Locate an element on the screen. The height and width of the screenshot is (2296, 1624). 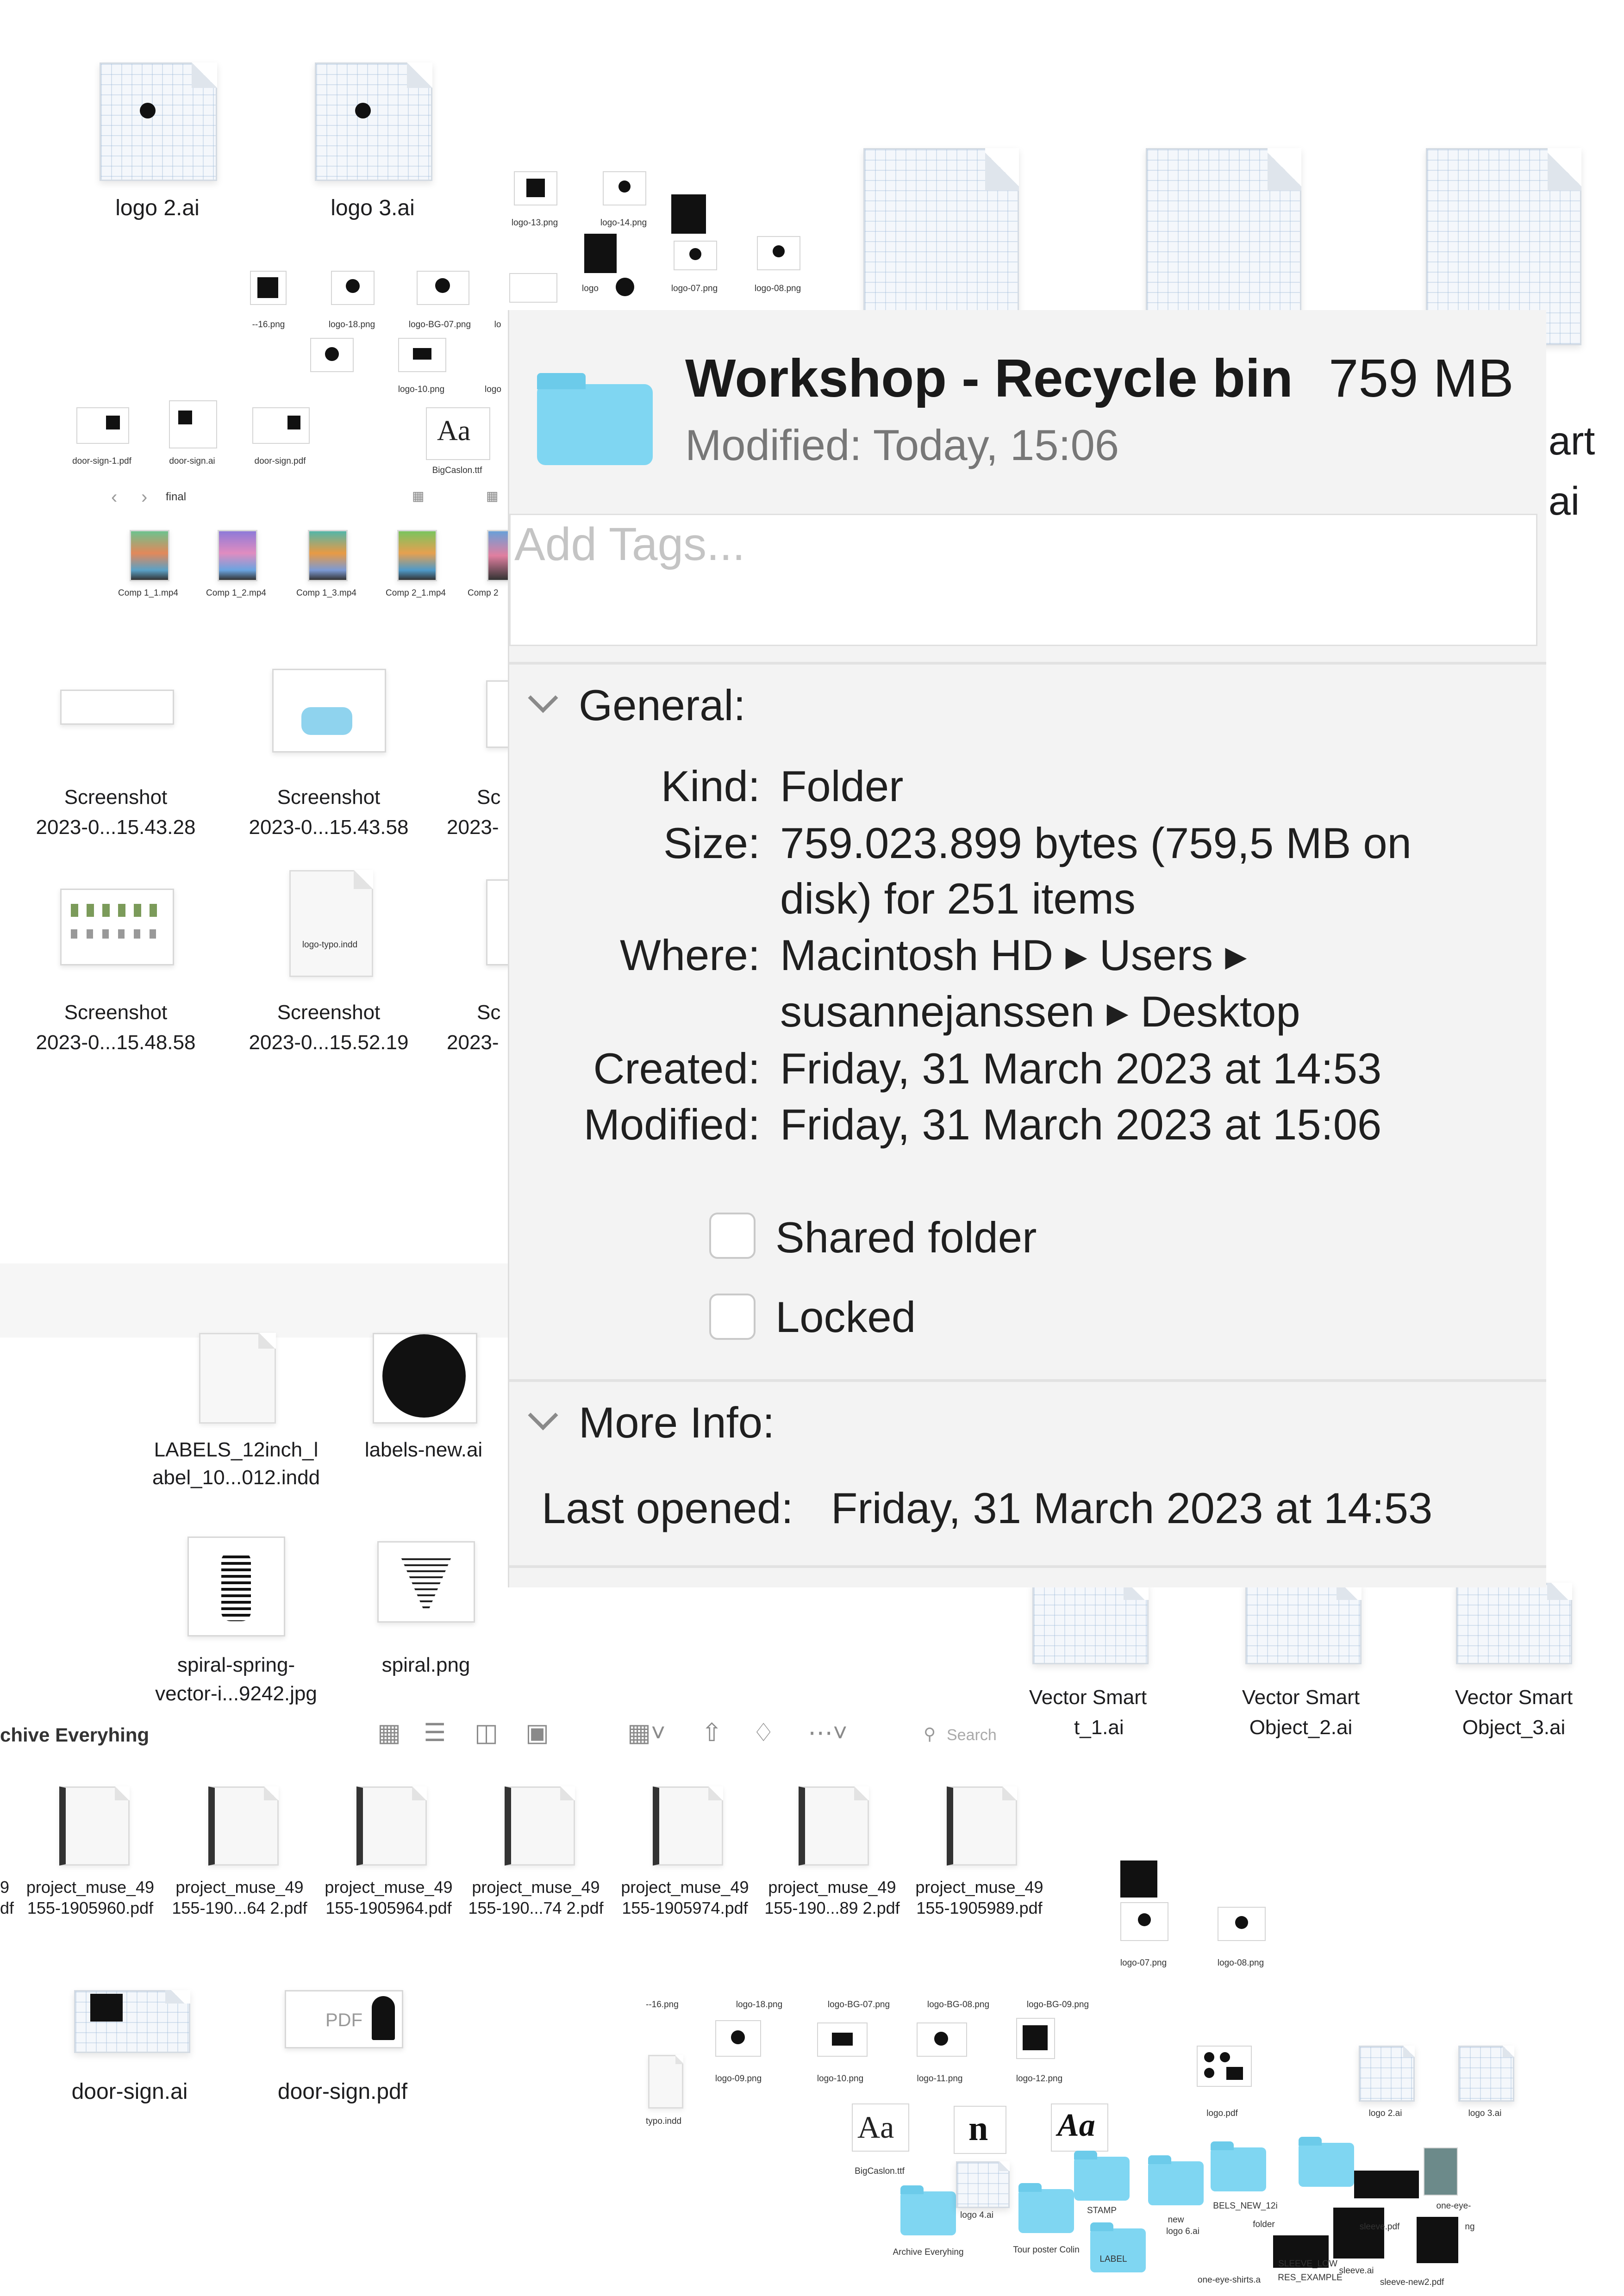
small-thumb-row3a is located at coordinates (332, 355).